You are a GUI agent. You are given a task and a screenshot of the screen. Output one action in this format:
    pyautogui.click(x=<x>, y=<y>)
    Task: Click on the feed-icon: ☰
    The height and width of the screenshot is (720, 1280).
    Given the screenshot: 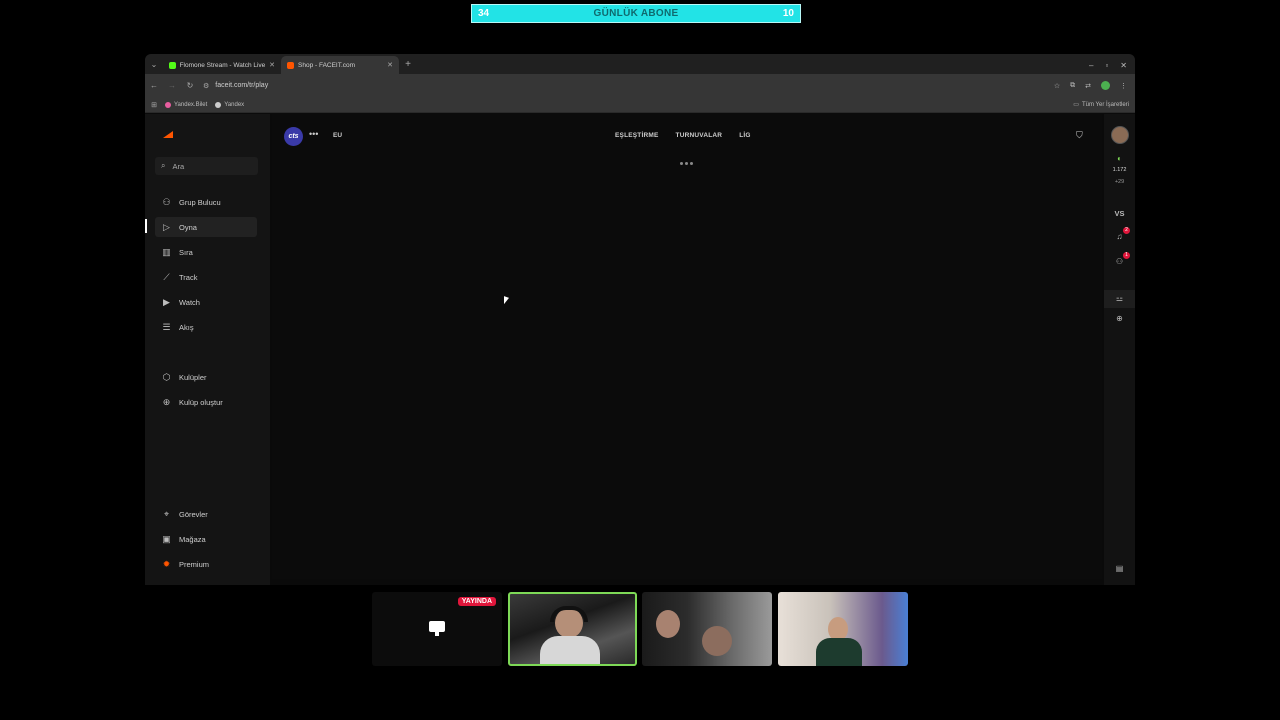 What is the action you would take?
    pyautogui.click(x=166, y=326)
    